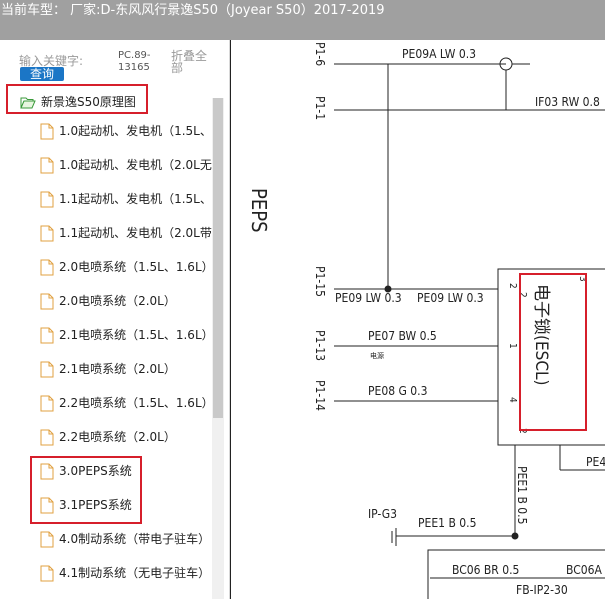  What do you see at coordinates (136, 267) in the screenshot?
I see `tree-item-label: 2.0电喷系统（1.5L、1.6L）` at bounding box center [136, 267].